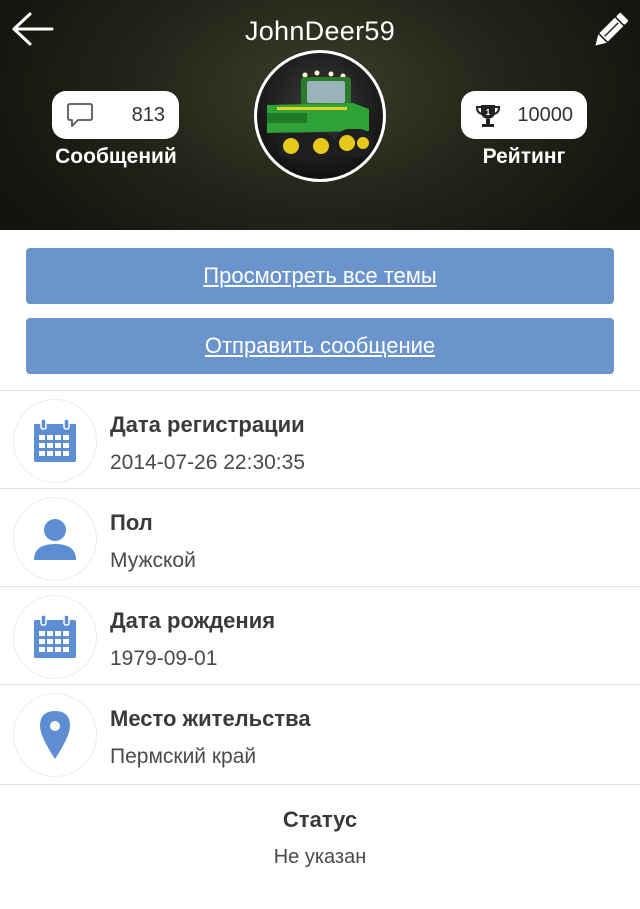 The height and width of the screenshot is (909, 640). Describe the element at coordinates (524, 156) in the screenshot. I see `rating-label: Рейтинг` at that location.